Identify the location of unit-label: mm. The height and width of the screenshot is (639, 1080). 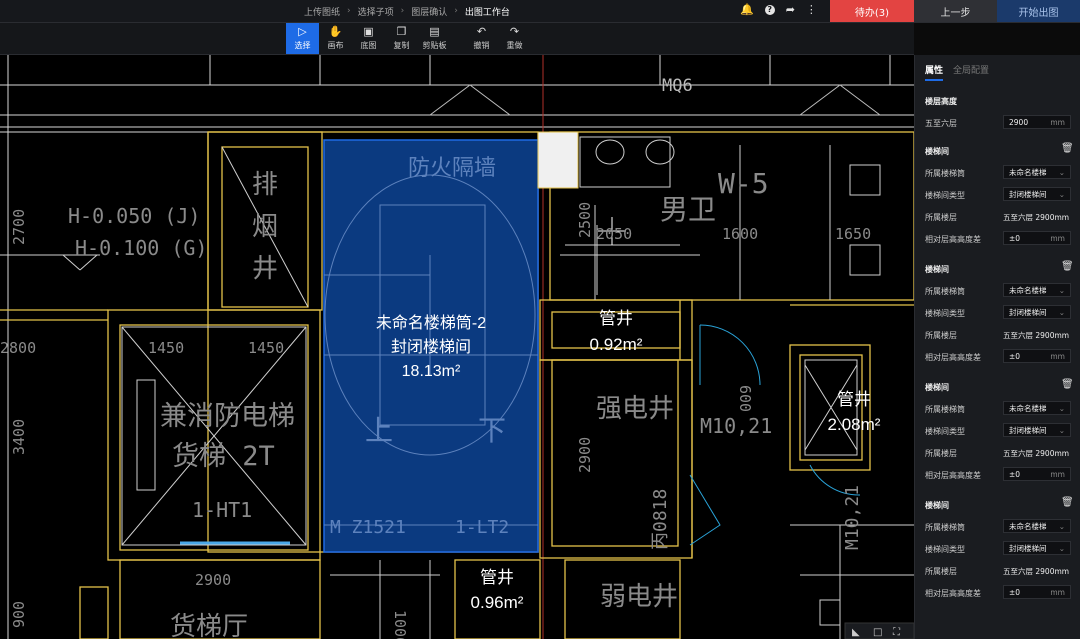
(1057, 356).